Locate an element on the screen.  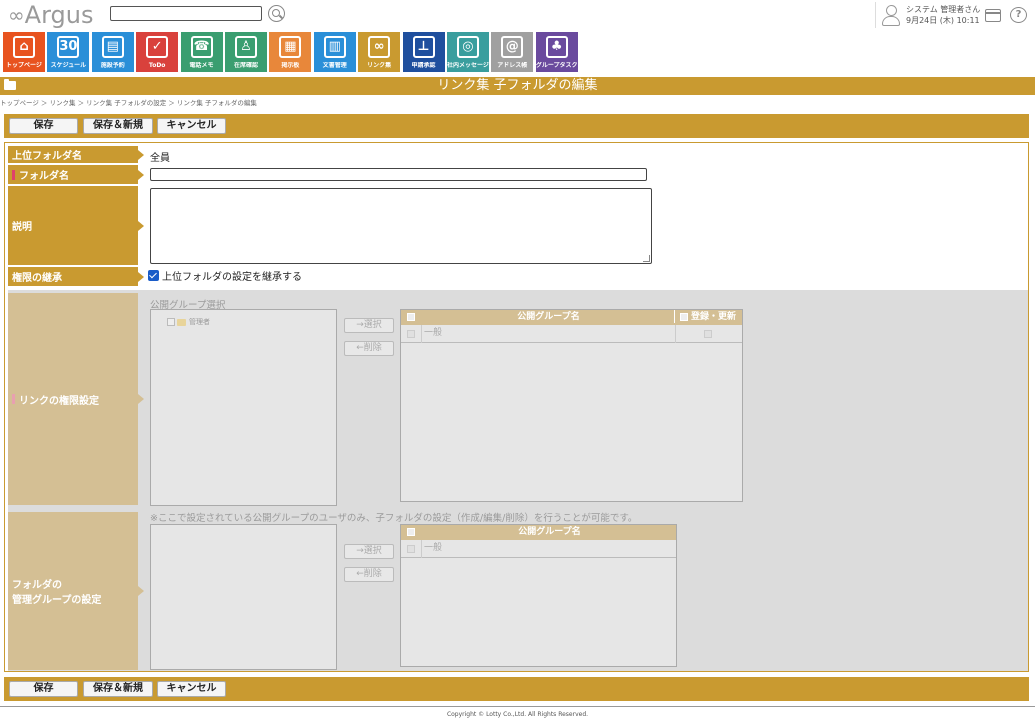
help-icon: ? is located at coordinates (1018, 15).